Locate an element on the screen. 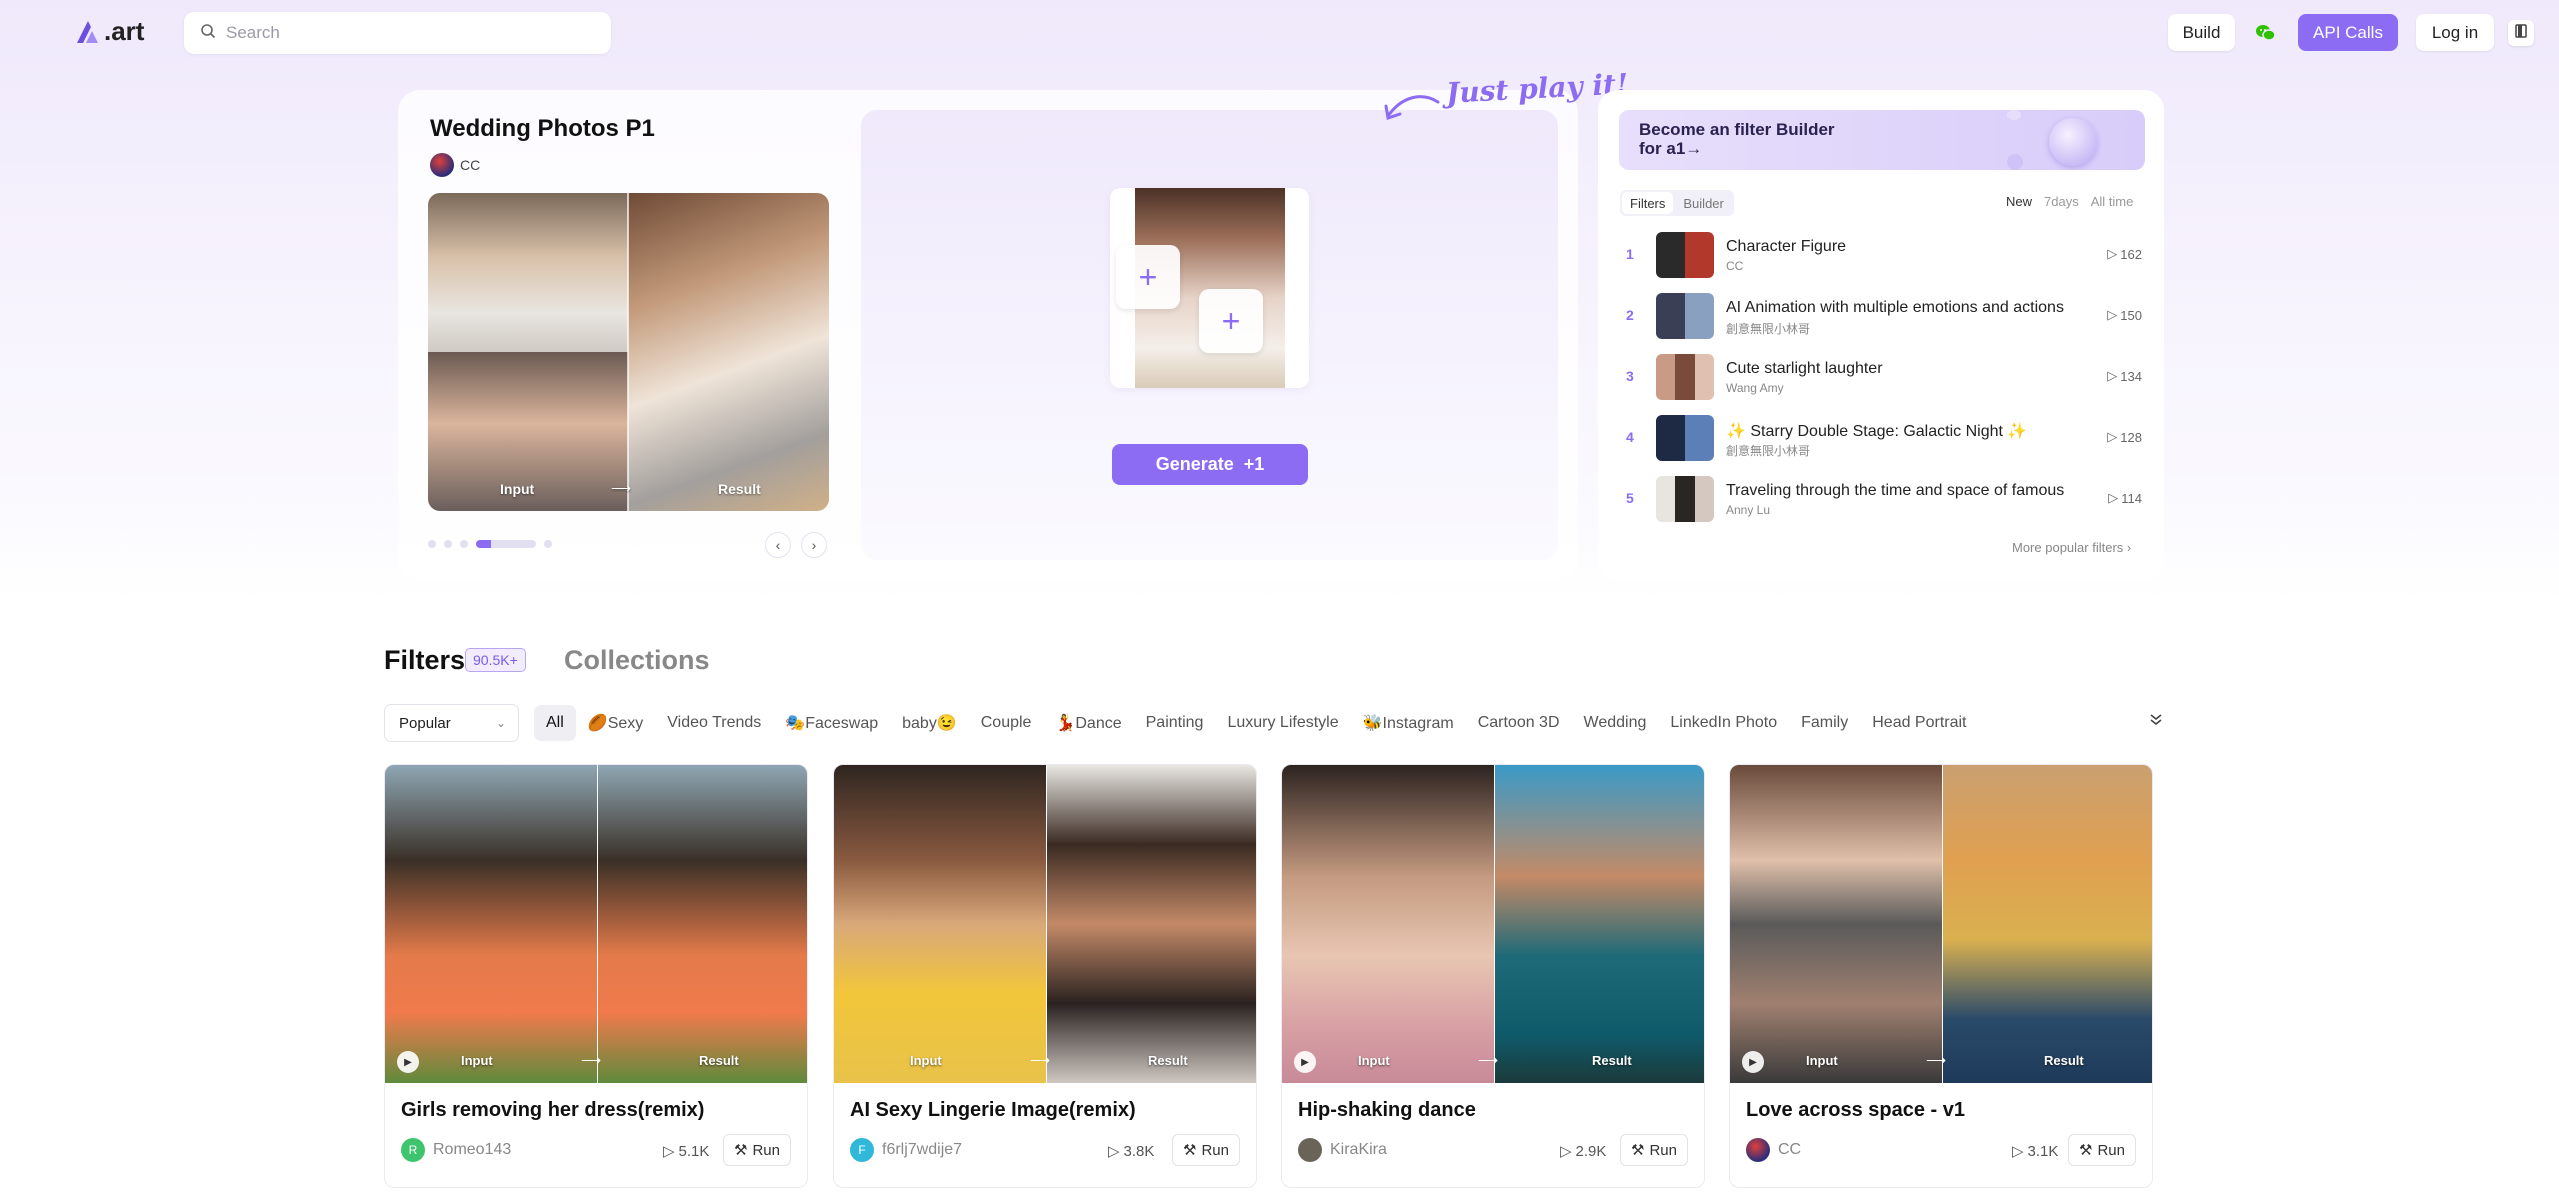  chevron-down-icon: ⌄ is located at coordinates (500, 723).